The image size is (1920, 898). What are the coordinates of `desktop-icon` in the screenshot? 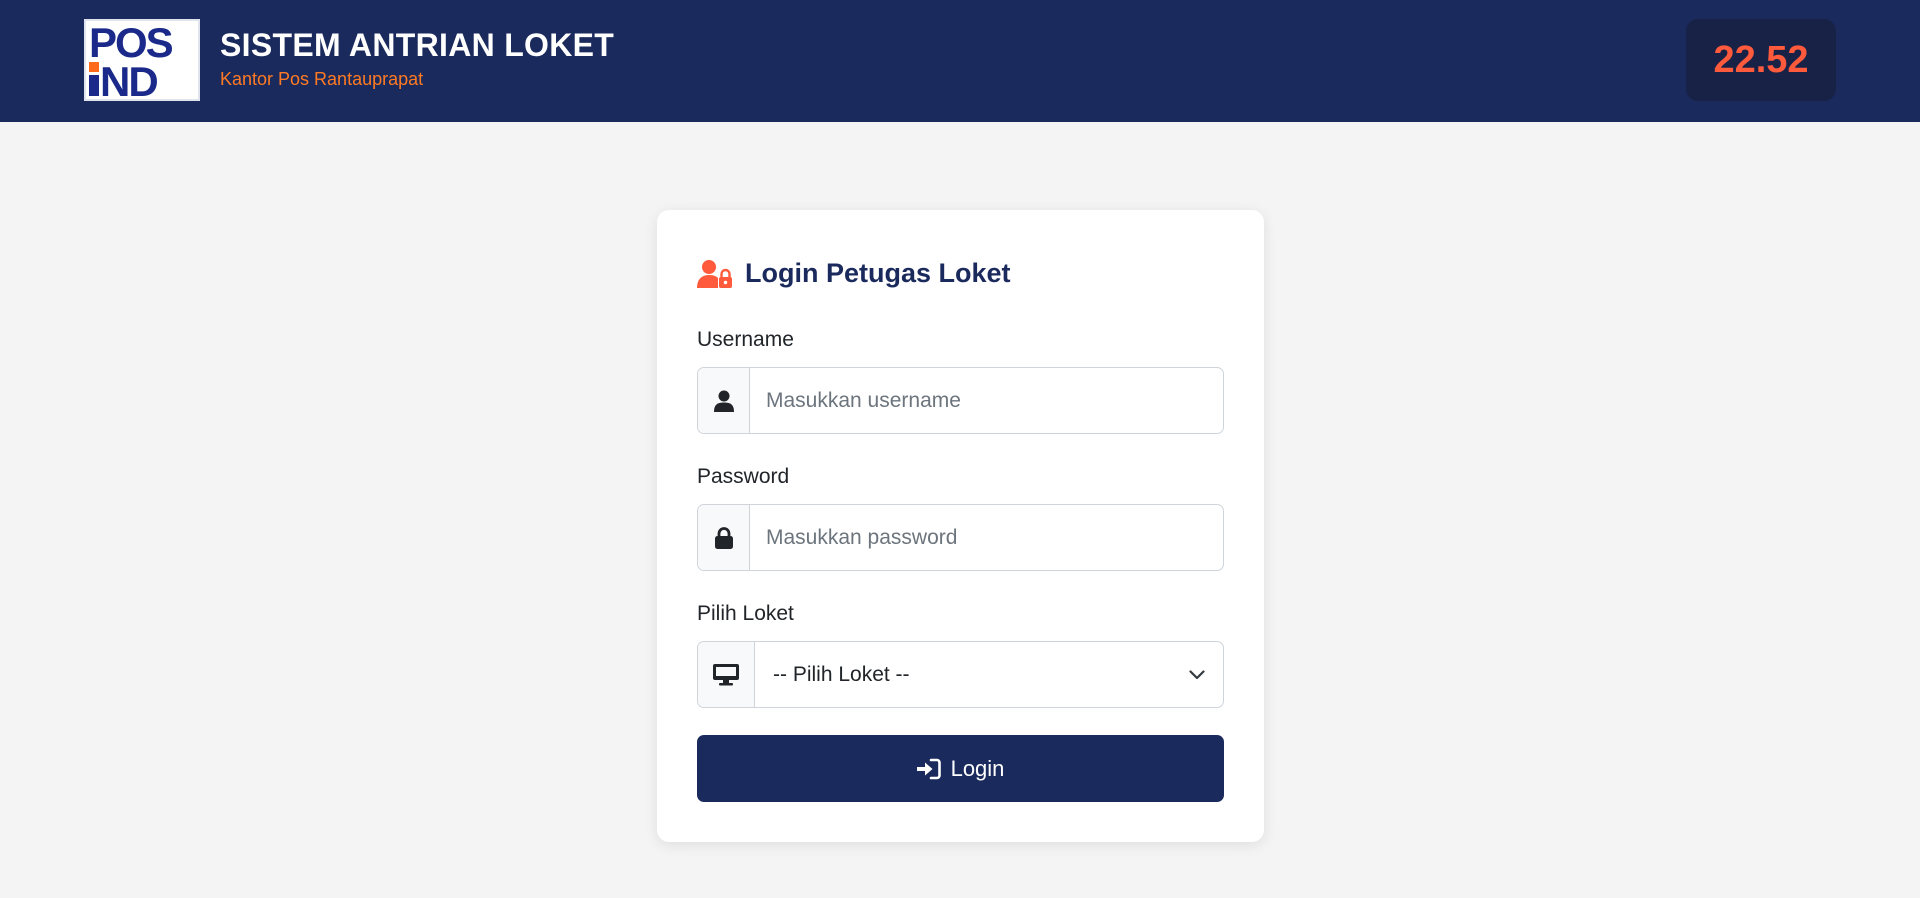 It's located at (726, 674).